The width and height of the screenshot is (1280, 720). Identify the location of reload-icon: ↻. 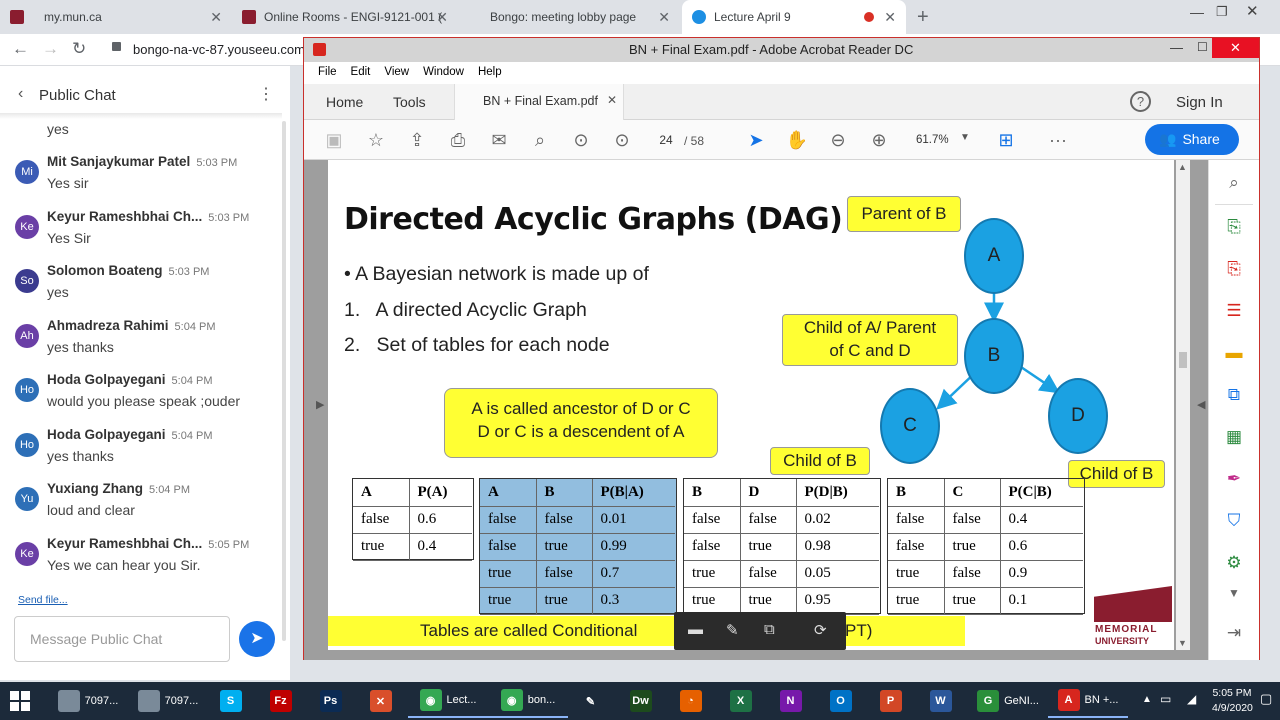
(79, 49).